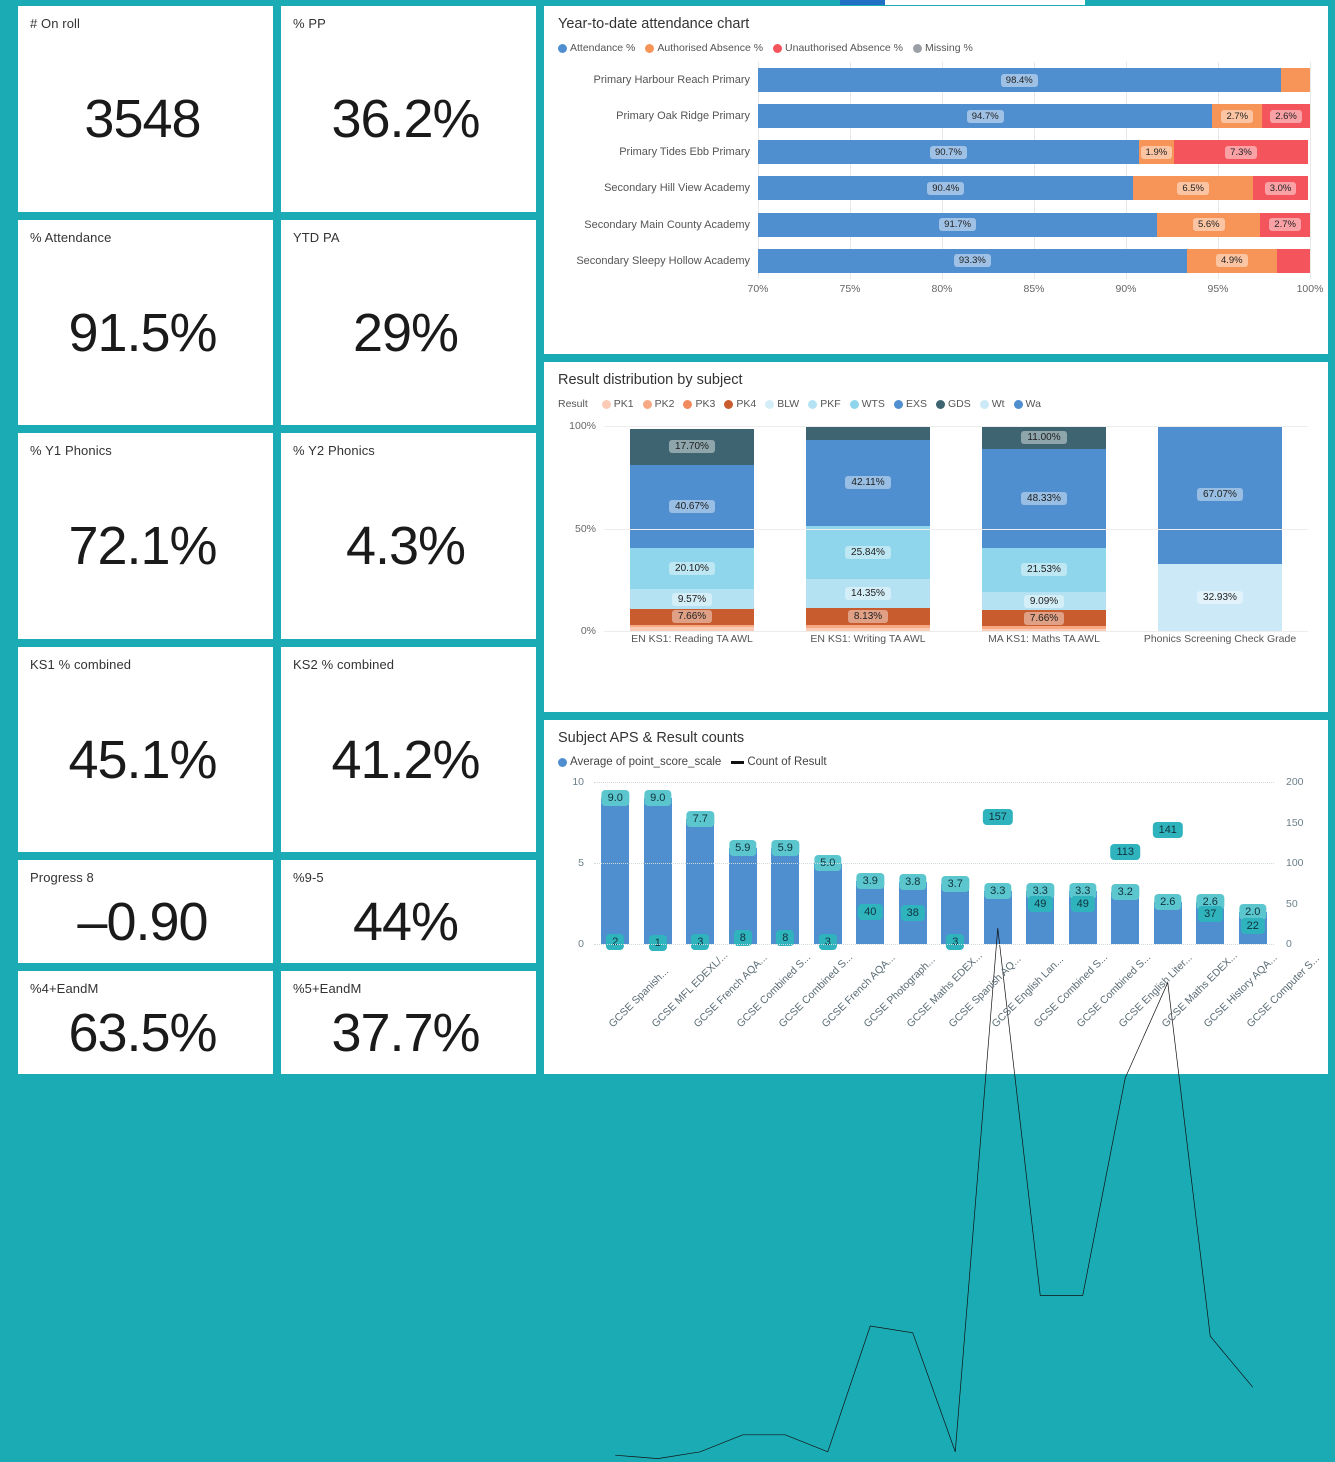  Describe the element at coordinates (671, 80) in the screenshot. I see `attendance-row-label: Primary Harbour Reach Primary` at that location.